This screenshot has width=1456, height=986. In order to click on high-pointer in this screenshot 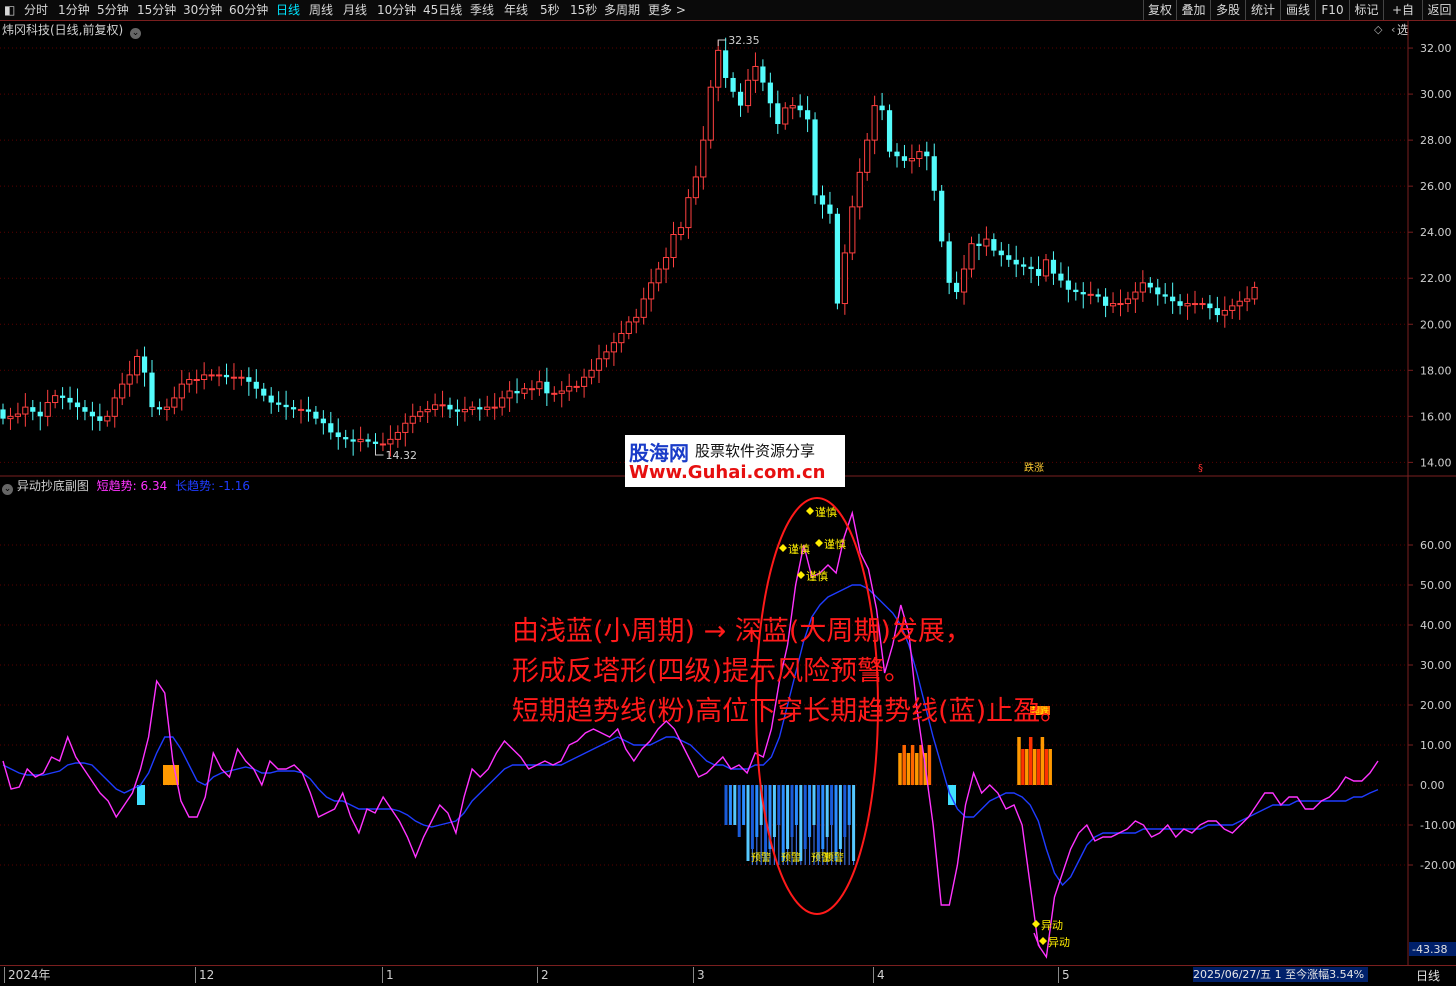, I will do `click(722, 42)`.